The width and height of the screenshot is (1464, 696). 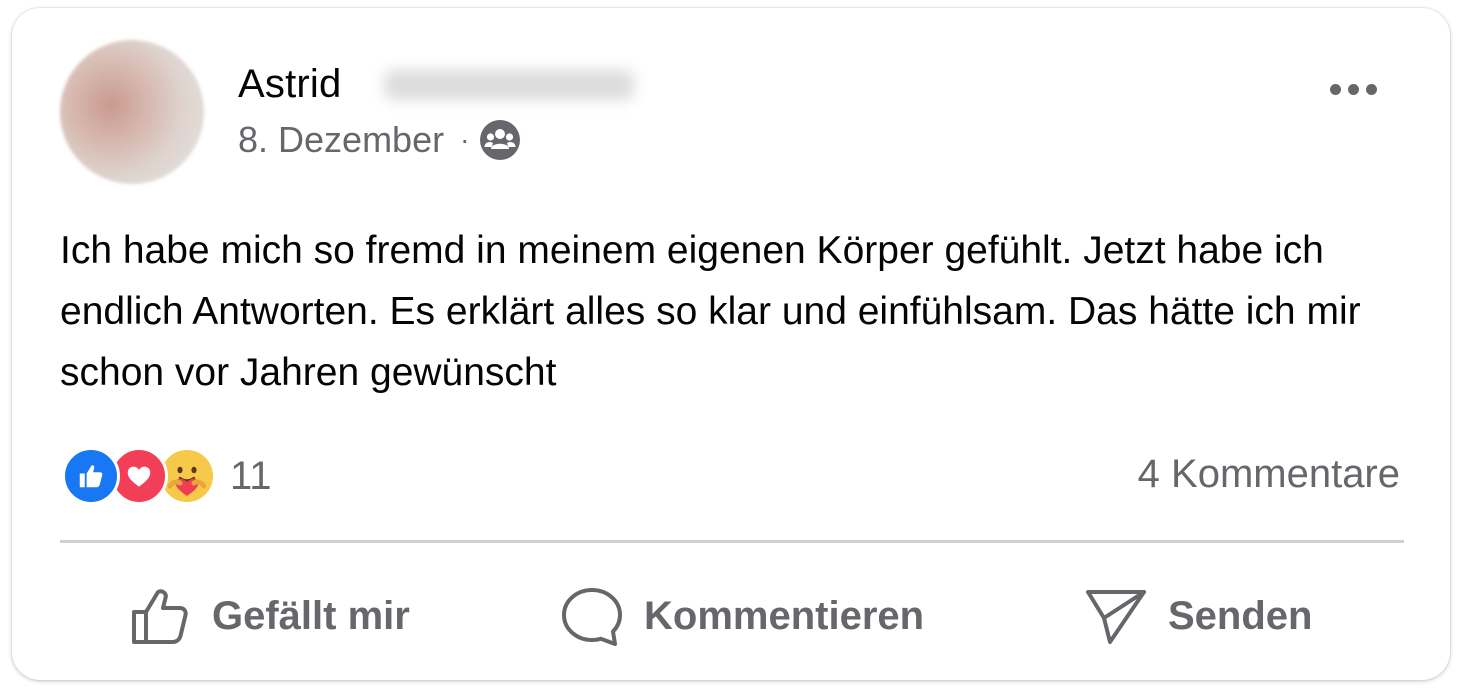 I want to click on thumbs-up-icon, so click(x=160, y=616).